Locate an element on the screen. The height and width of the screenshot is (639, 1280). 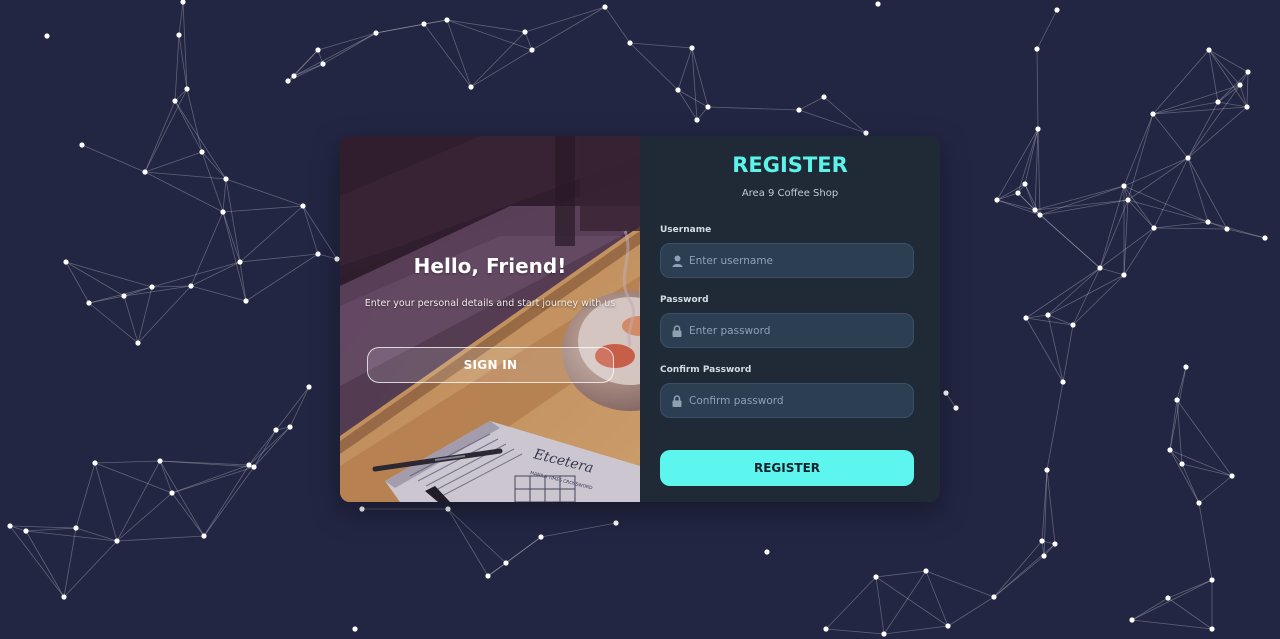
confirm-password-field is located at coordinates (787, 400).